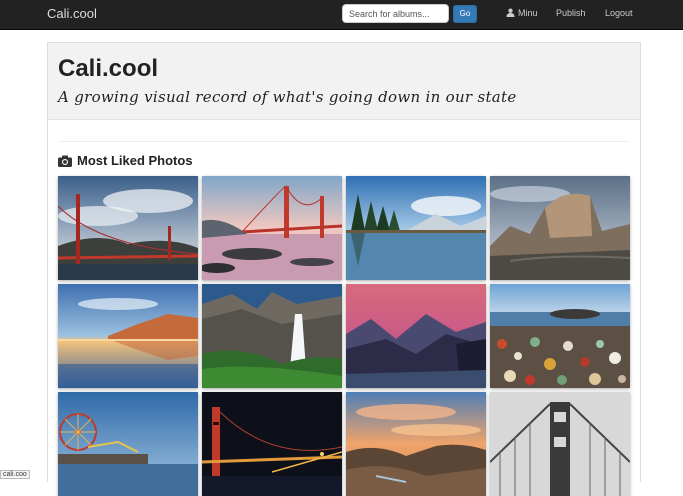  Describe the element at coordinates (15, 474) in the screenshot. I see `status-bar: cali.coo` at that location.